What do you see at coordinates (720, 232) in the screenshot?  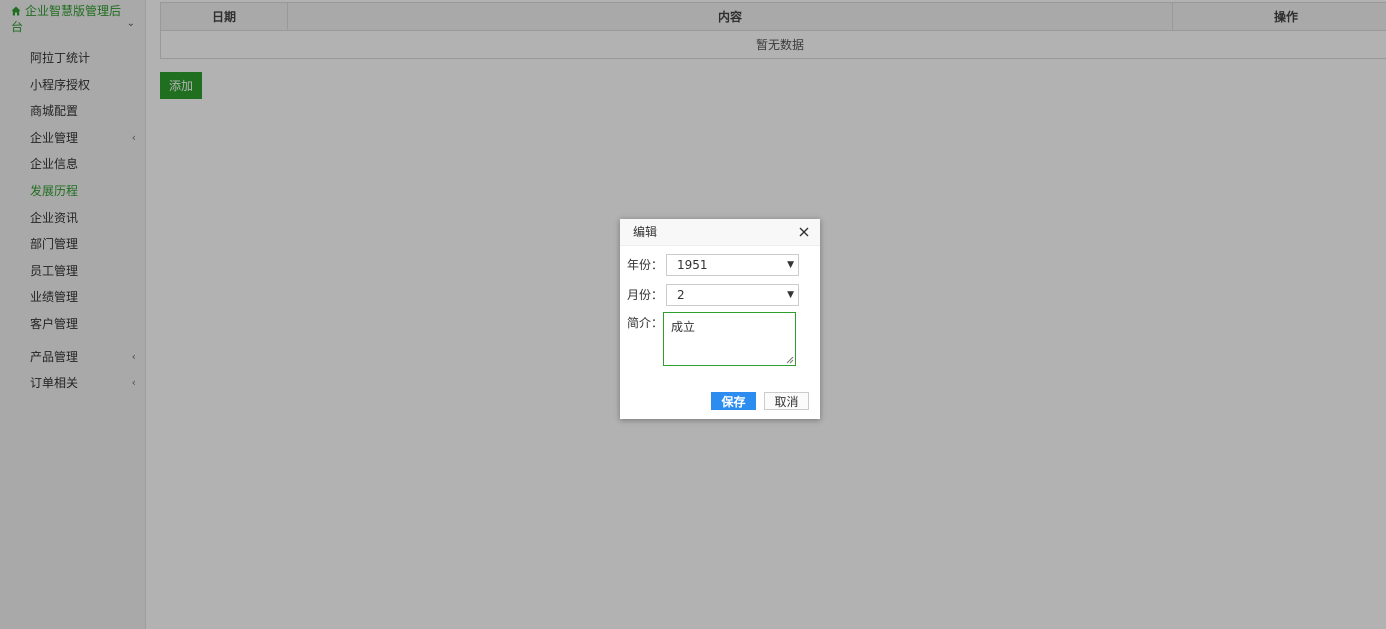 I see `dialog-header: 编辑` at bounding box center [720, 232].